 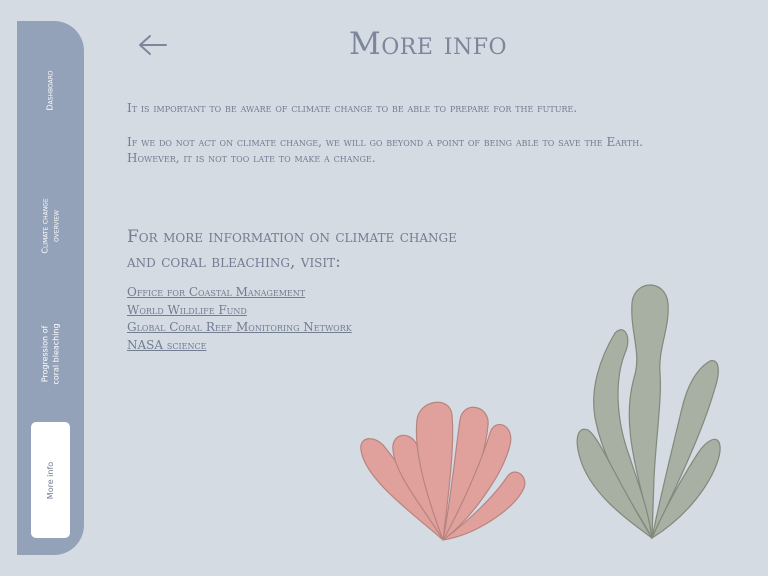 I want to click on sidebar-item-dashboard: Dashboard, so click(x=50, y=90).